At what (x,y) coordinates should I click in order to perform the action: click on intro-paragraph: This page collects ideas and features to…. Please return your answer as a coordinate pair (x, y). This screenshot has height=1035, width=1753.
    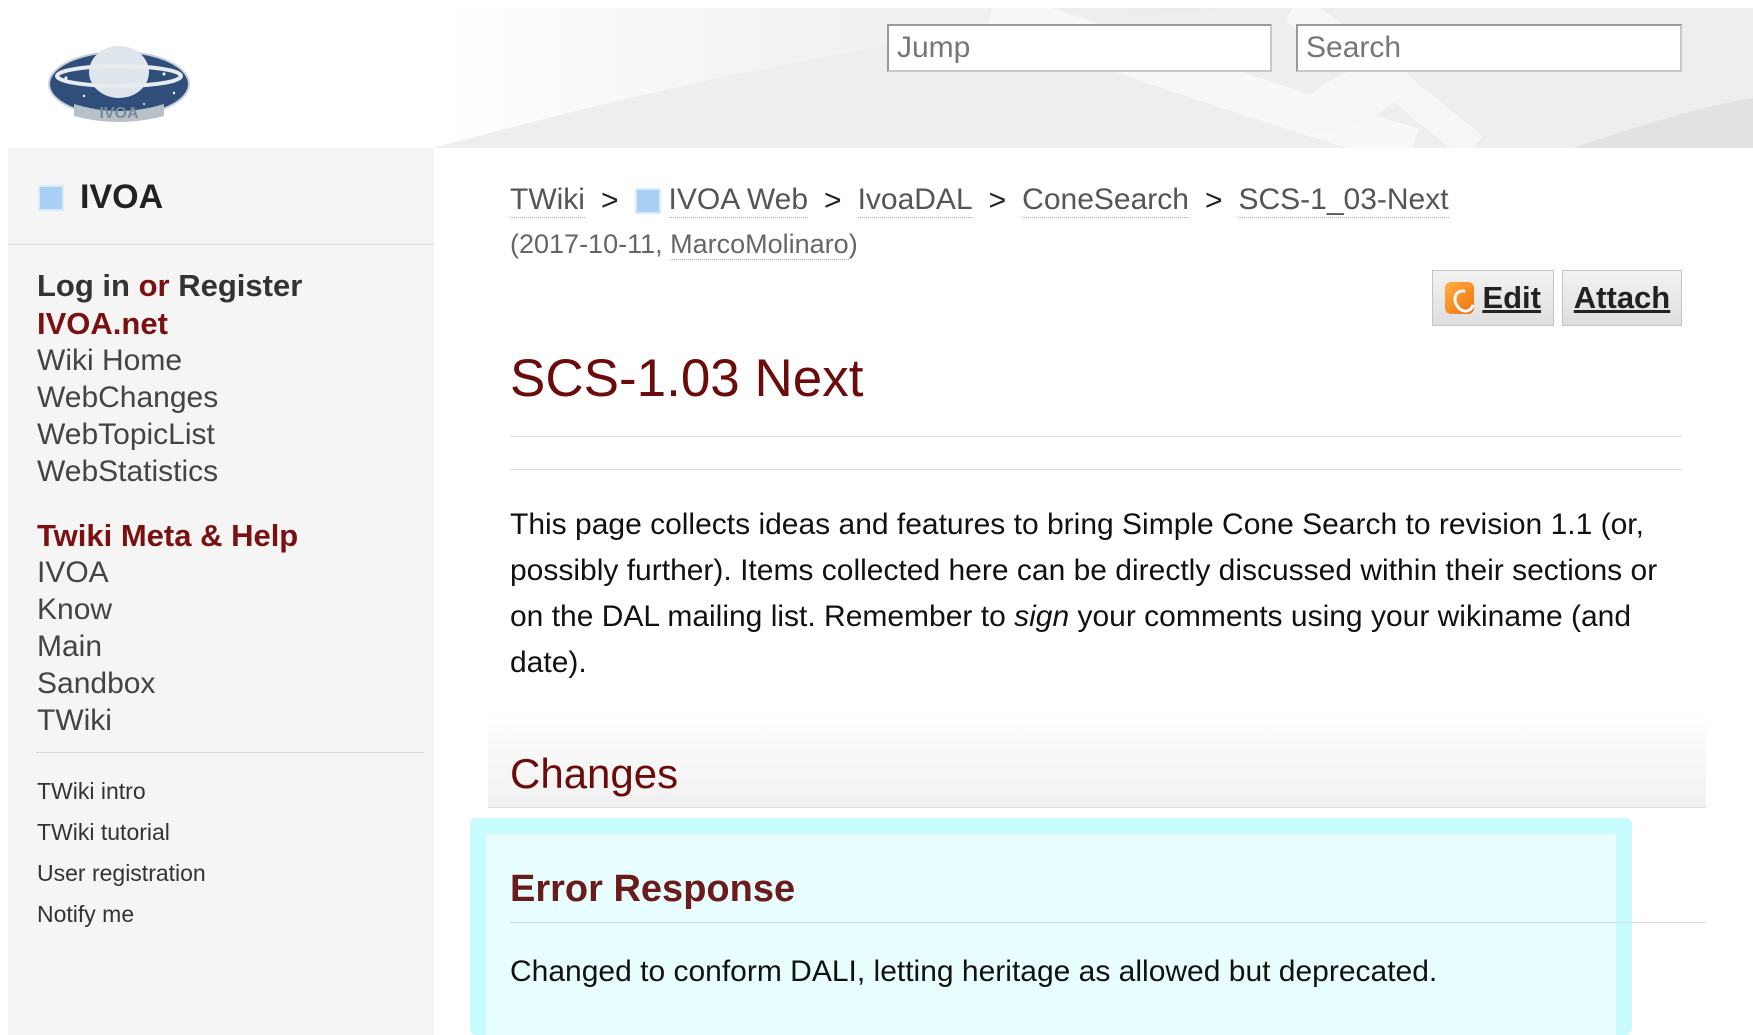
    Looking at the image, I should click on (1100, 594).